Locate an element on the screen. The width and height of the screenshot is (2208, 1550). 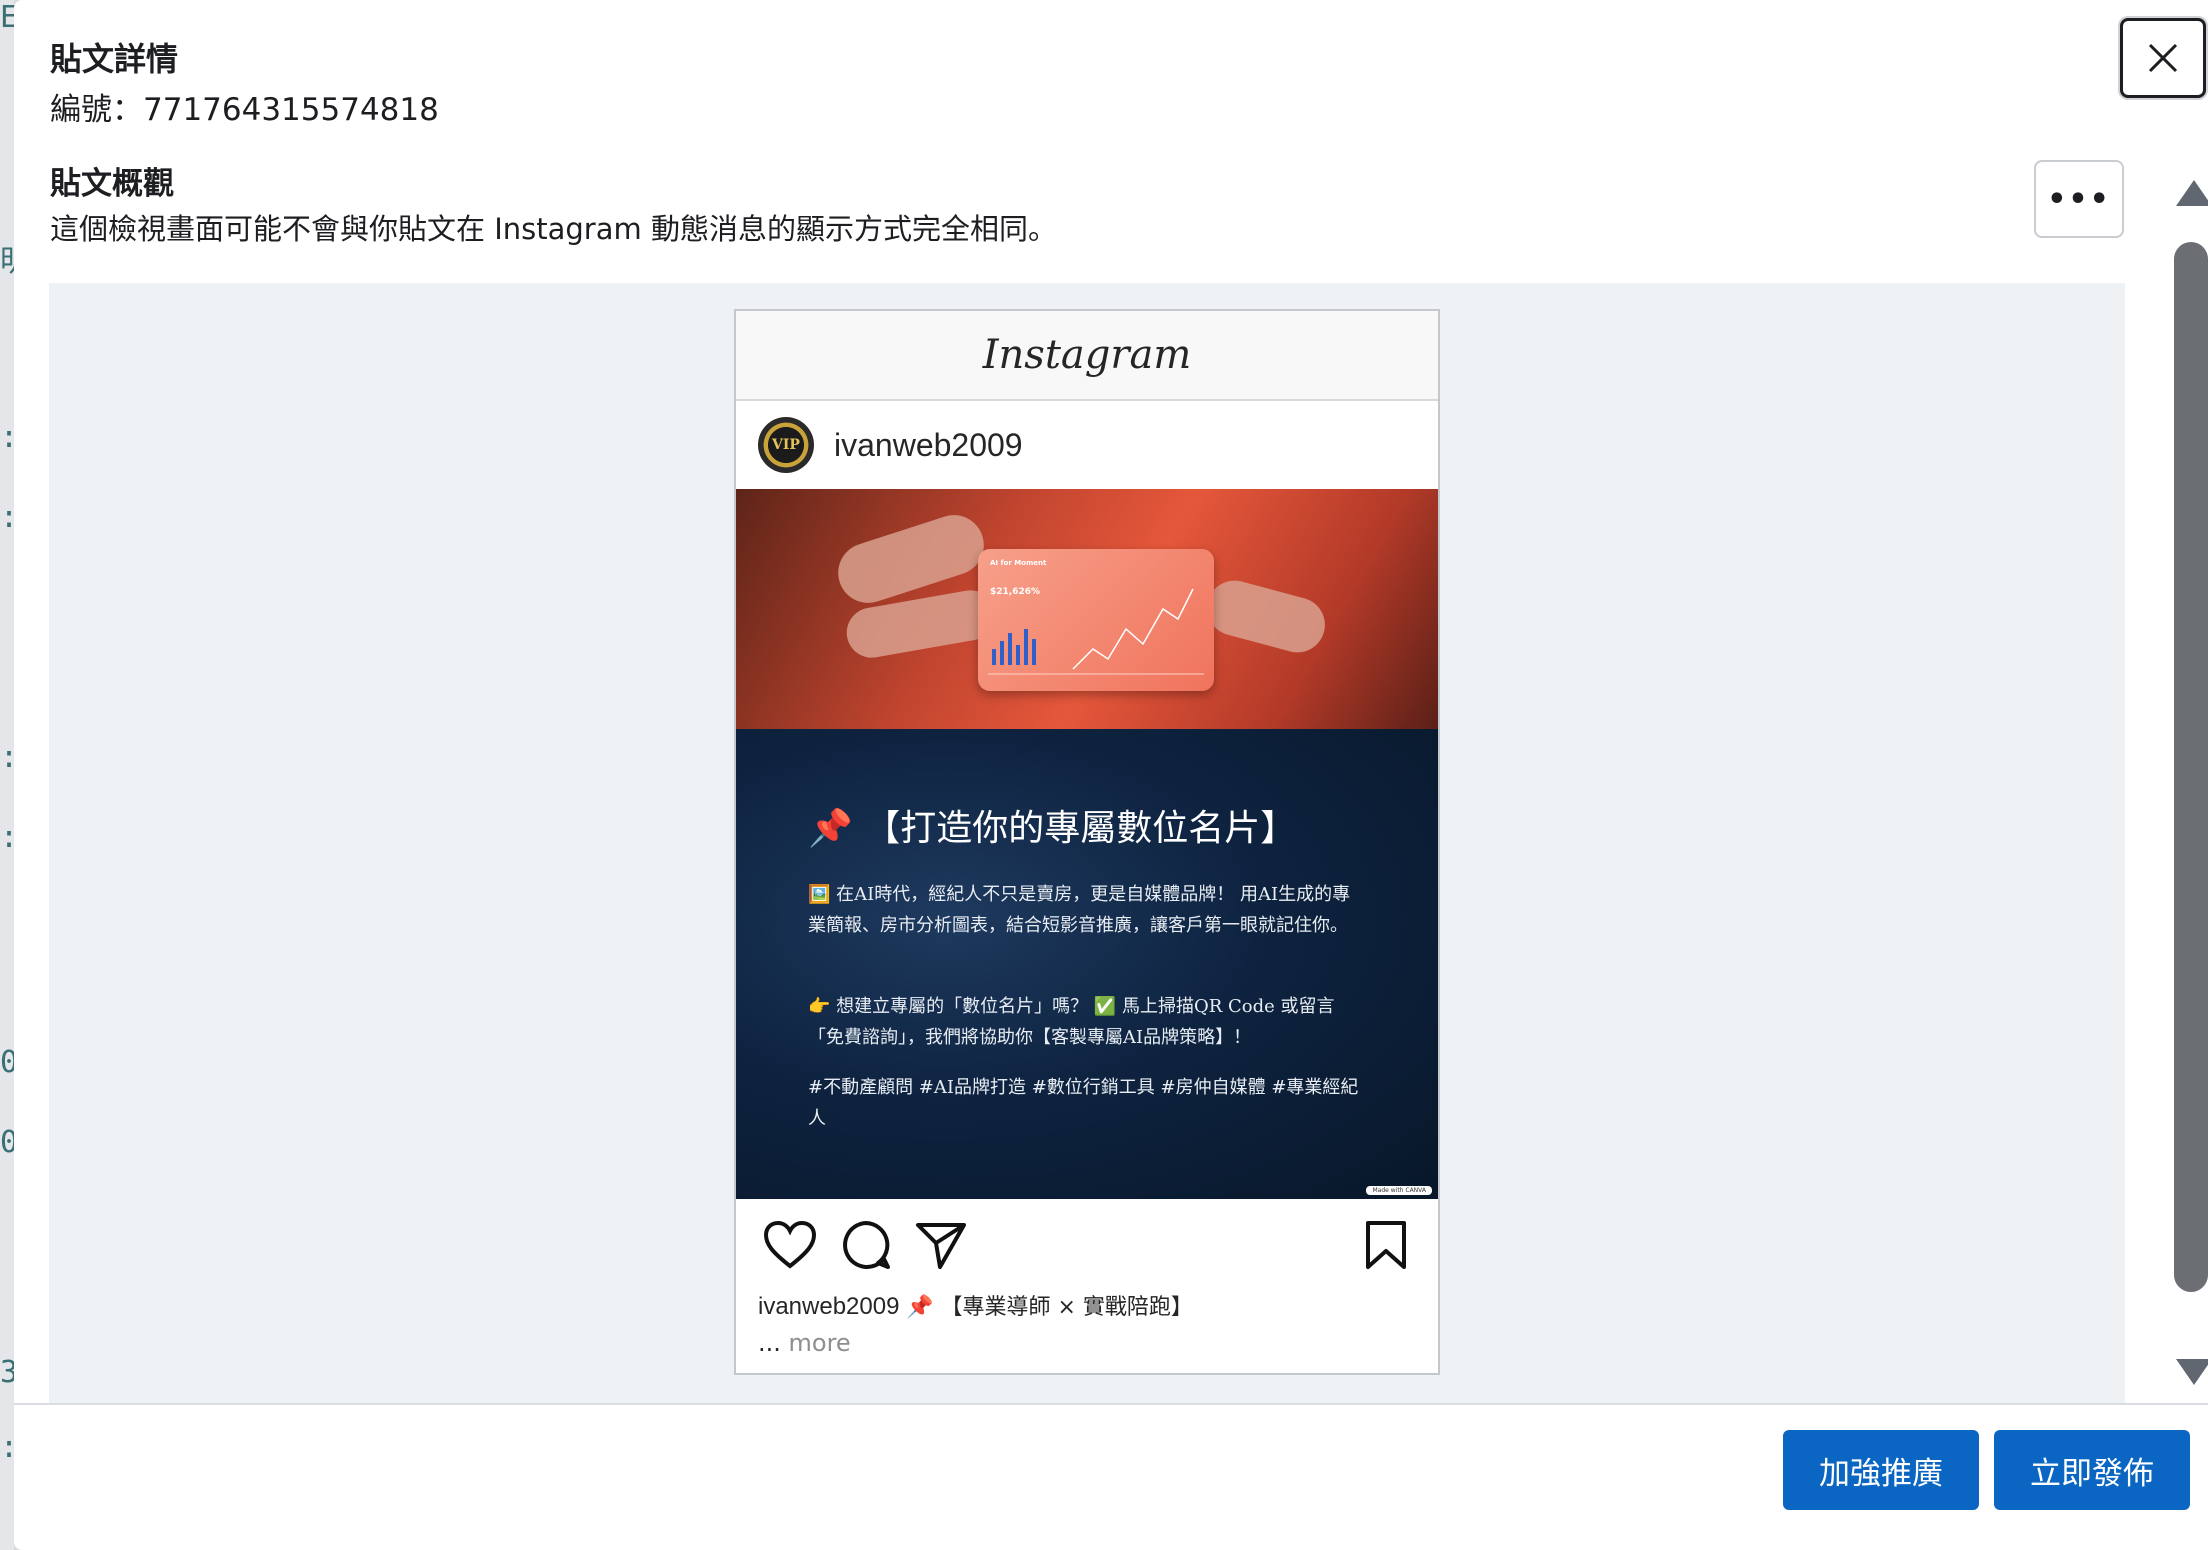
scroll-thumb is located at coordinates (2191, 767).